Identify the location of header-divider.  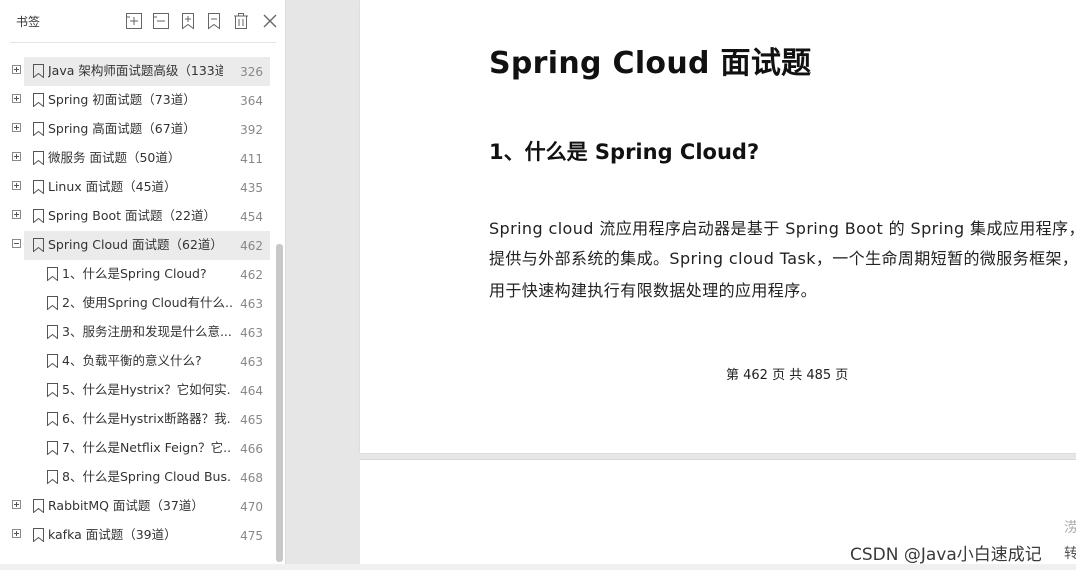
(143, 42).